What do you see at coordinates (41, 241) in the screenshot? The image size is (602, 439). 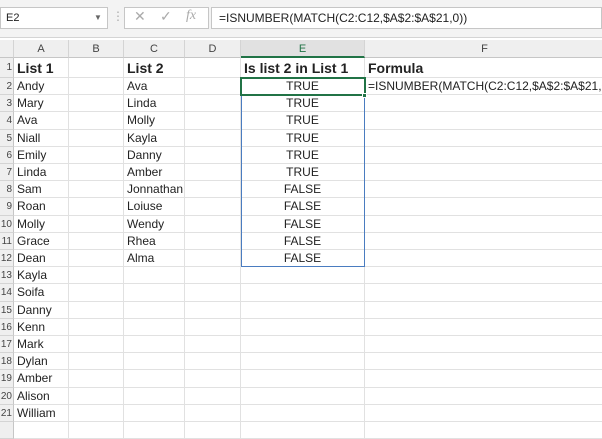 I see `cell-a11: Grace` at bounding box center [41, 241].